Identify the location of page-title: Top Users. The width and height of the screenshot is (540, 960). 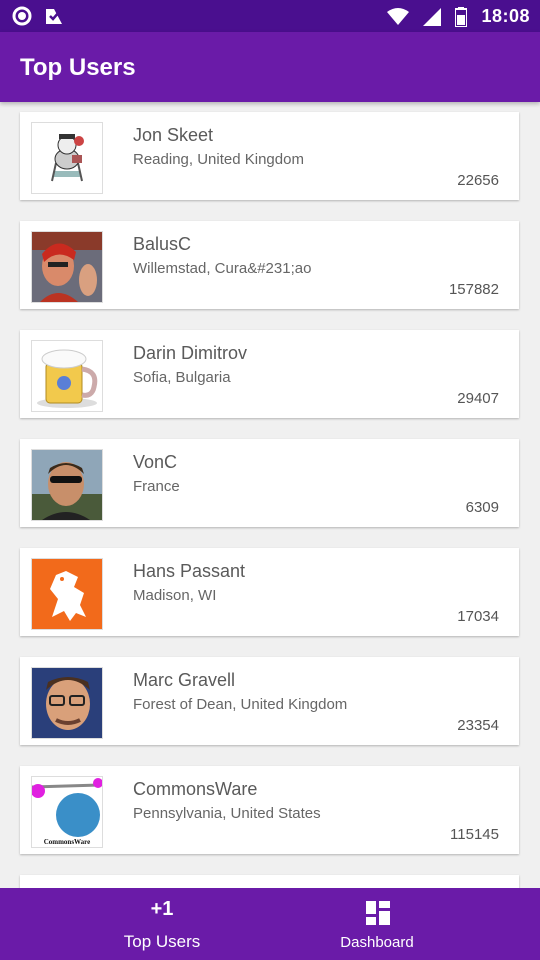
(78, 67).